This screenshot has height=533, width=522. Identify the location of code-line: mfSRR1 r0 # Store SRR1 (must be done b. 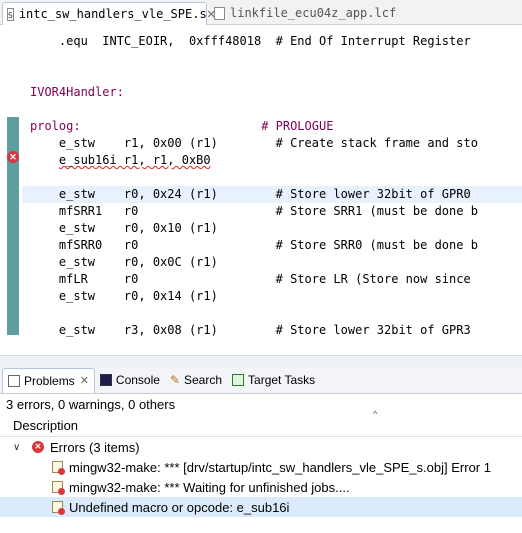
(254, 211).